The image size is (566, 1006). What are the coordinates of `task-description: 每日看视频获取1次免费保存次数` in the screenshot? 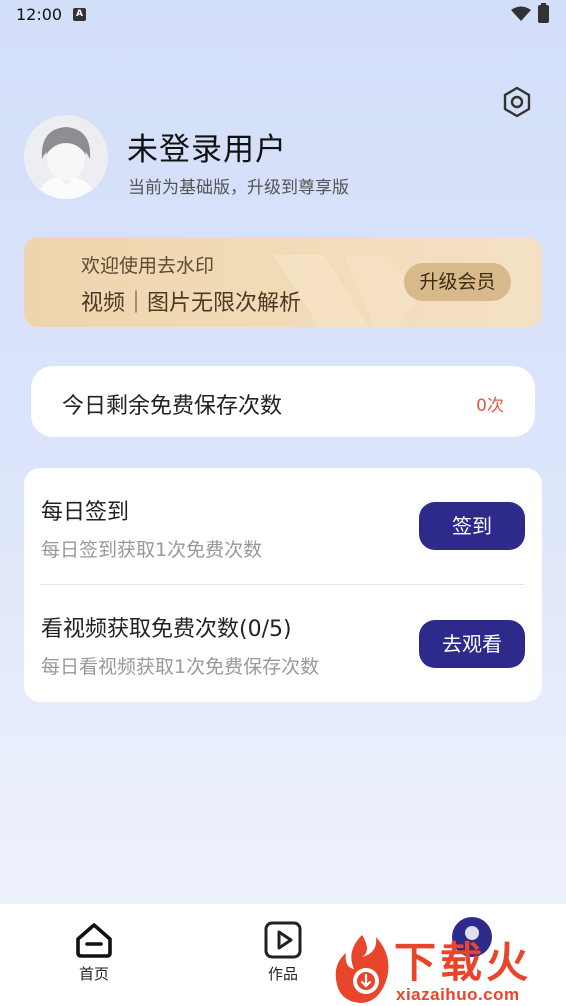 It's located at (180, 667).